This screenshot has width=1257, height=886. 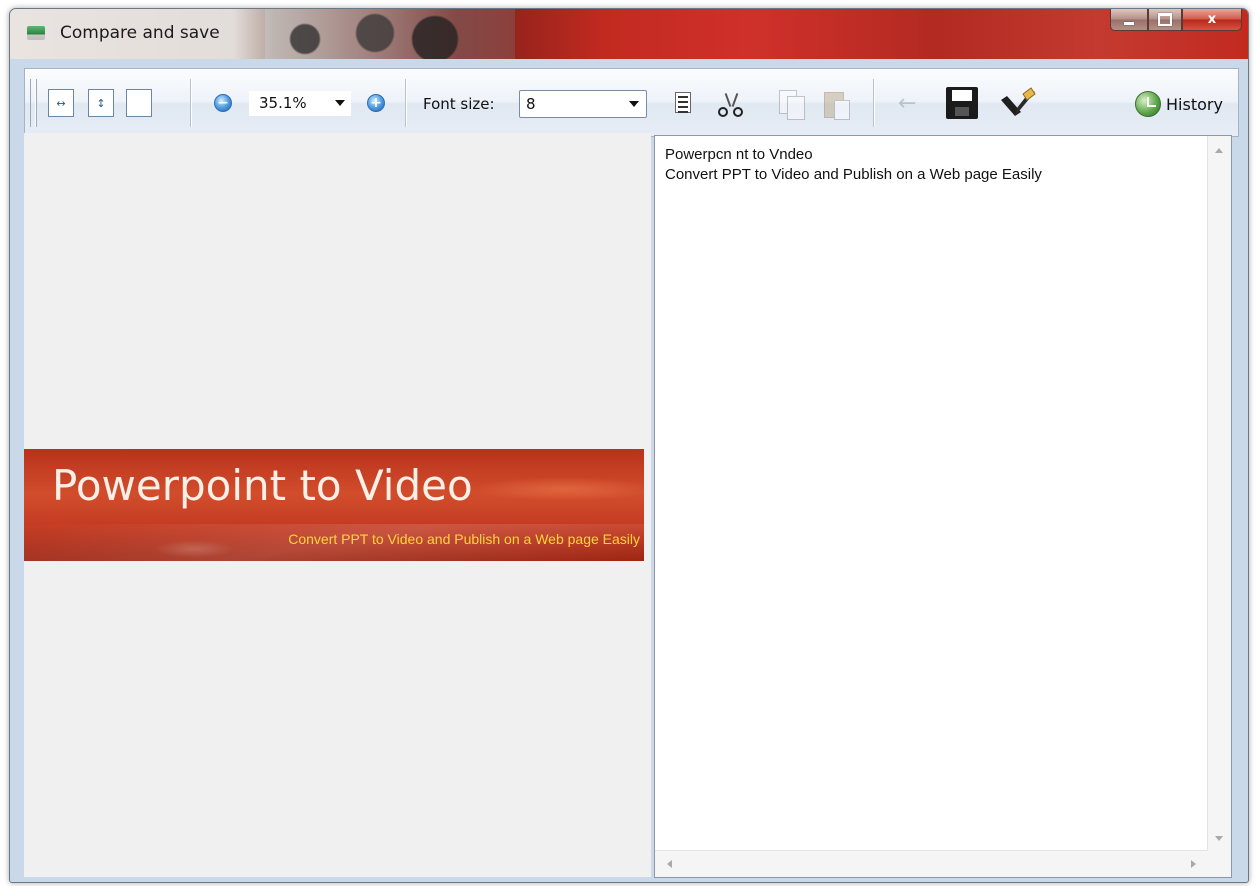 What do you see at coordinates (629, 34) in the screenshot?
I see `title-bar: Compare and save x` at bounding box center [629, 34].